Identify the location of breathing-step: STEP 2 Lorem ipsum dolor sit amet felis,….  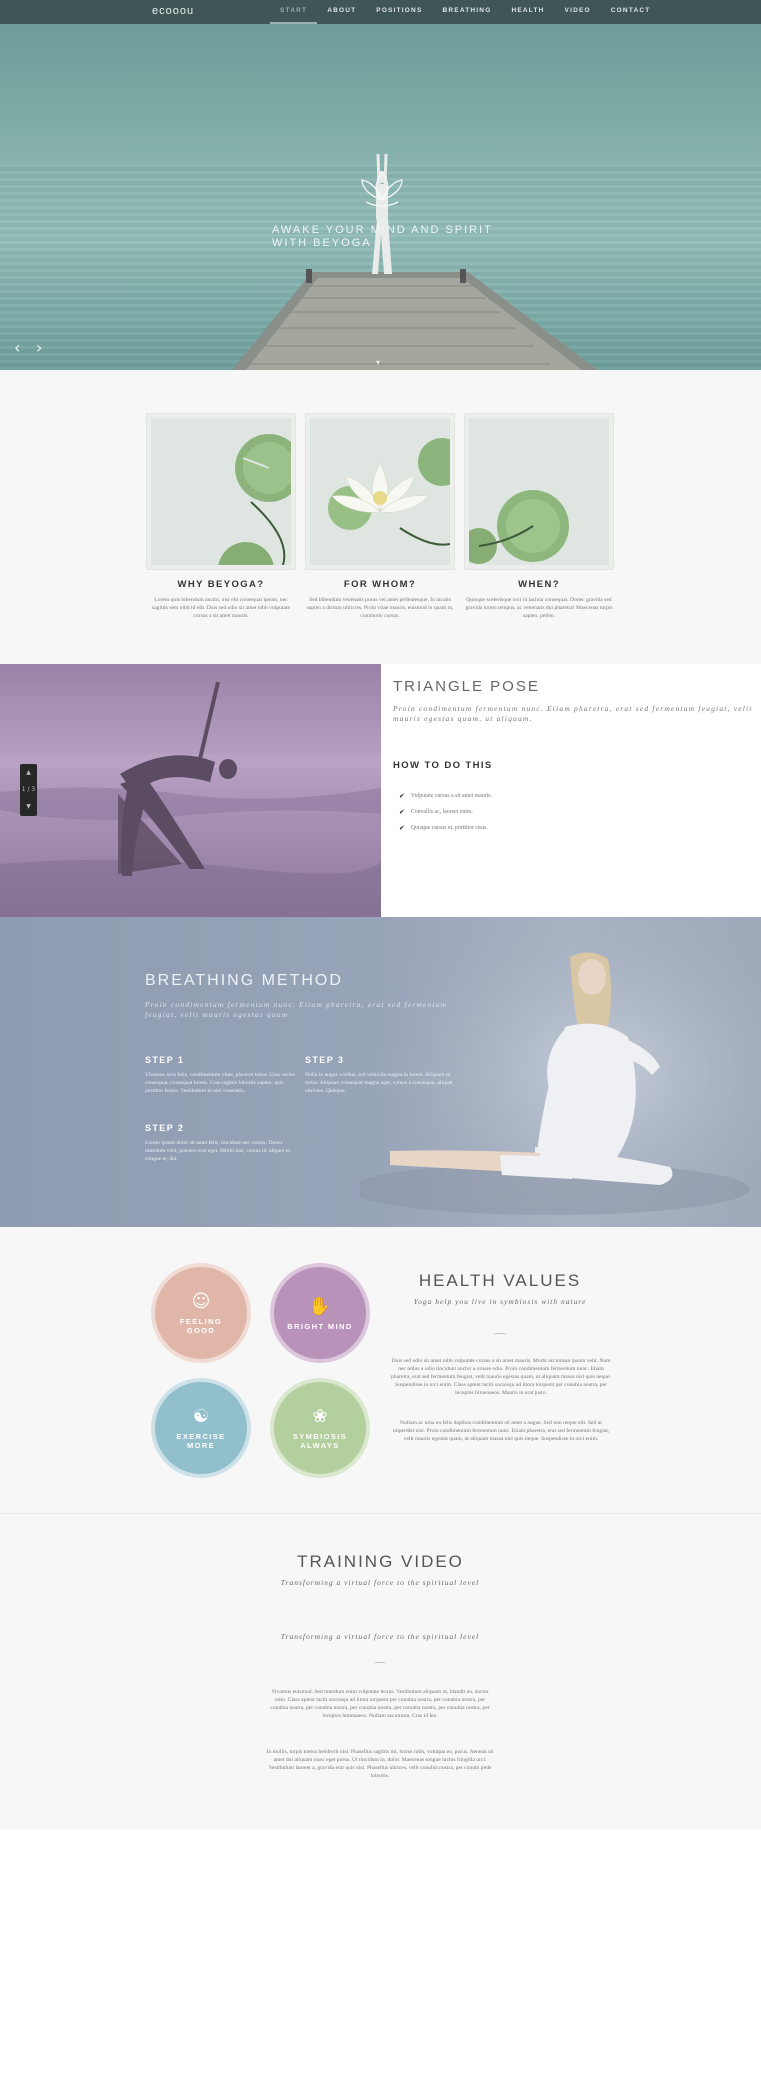
(220, 1143).